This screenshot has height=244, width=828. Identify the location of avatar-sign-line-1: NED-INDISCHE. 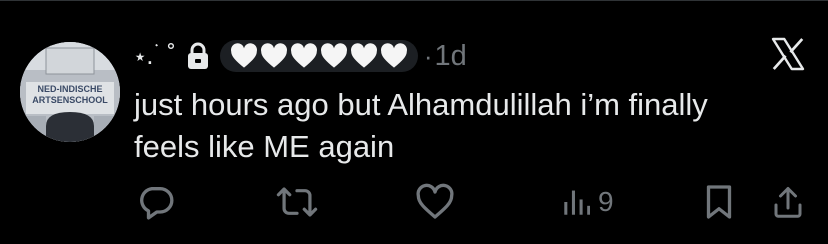
(69, 89).